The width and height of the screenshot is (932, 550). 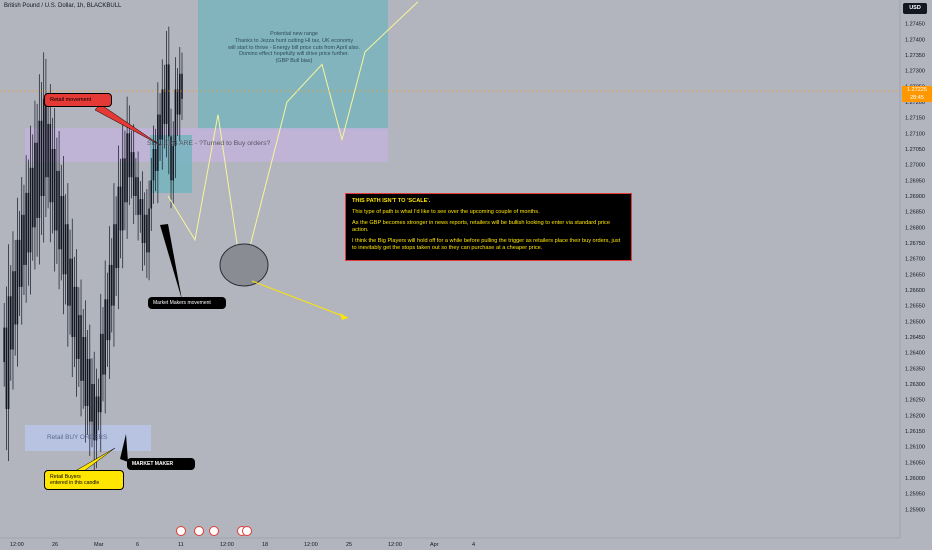 I want to click on y-tick-label: 1.27450, so click(x=915, y=25).